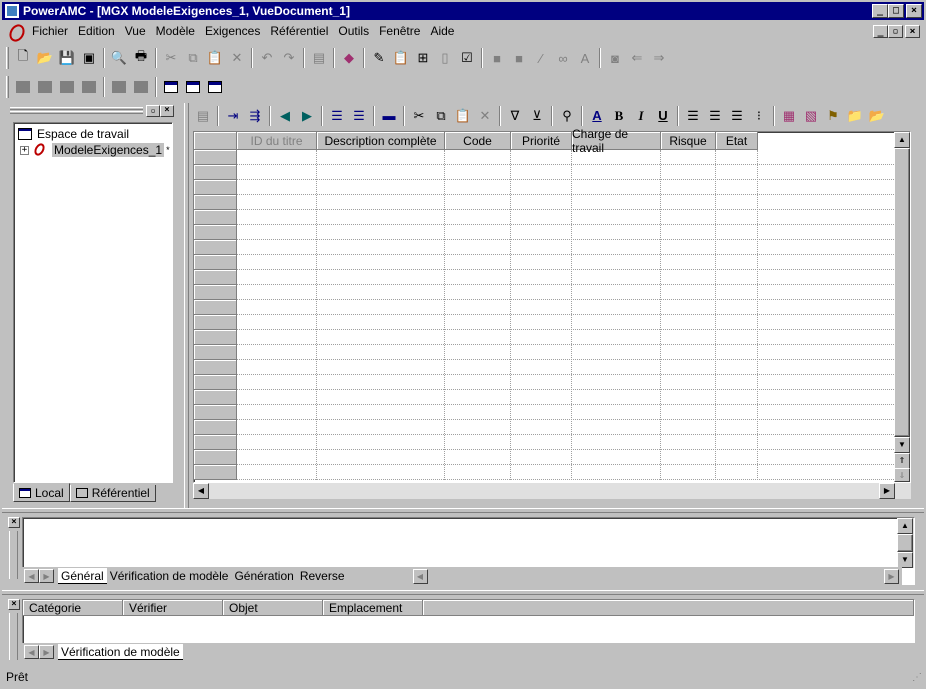  I want to click on output-close-button: ×, so click(14, 522).